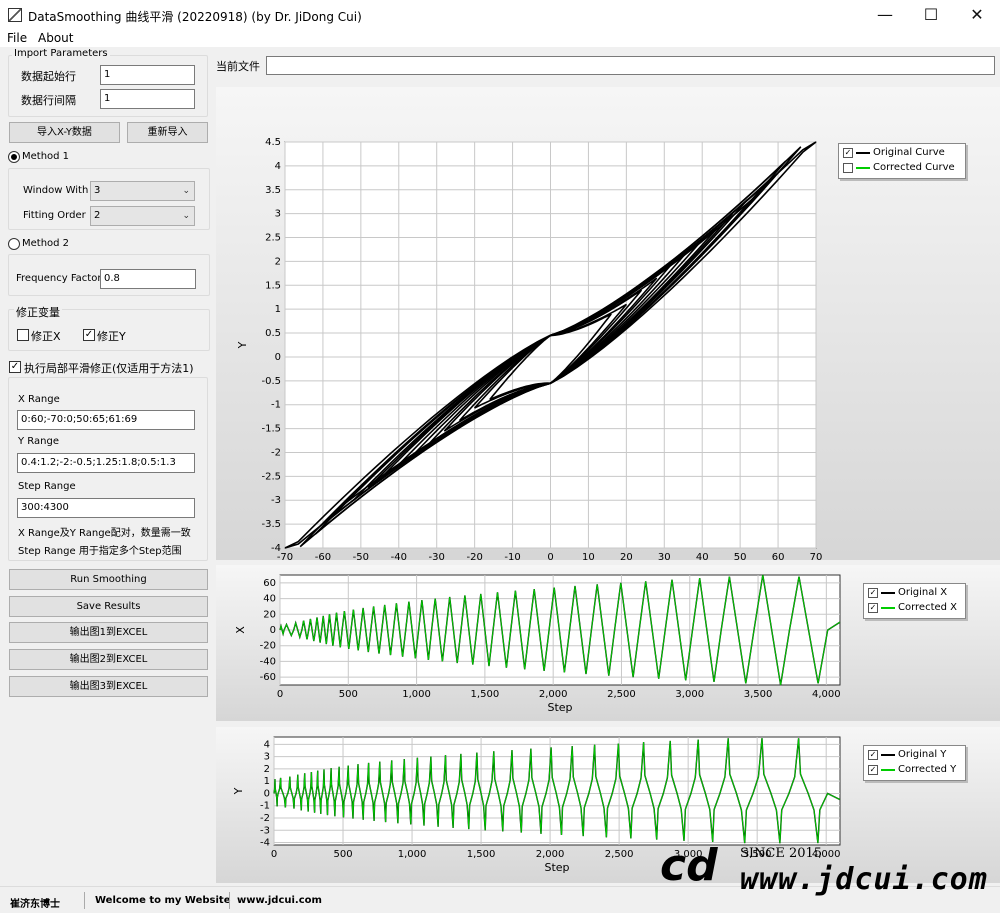 The image size is (1000, 913). I want to click on x-tick-label: -20, so click(474, 556).